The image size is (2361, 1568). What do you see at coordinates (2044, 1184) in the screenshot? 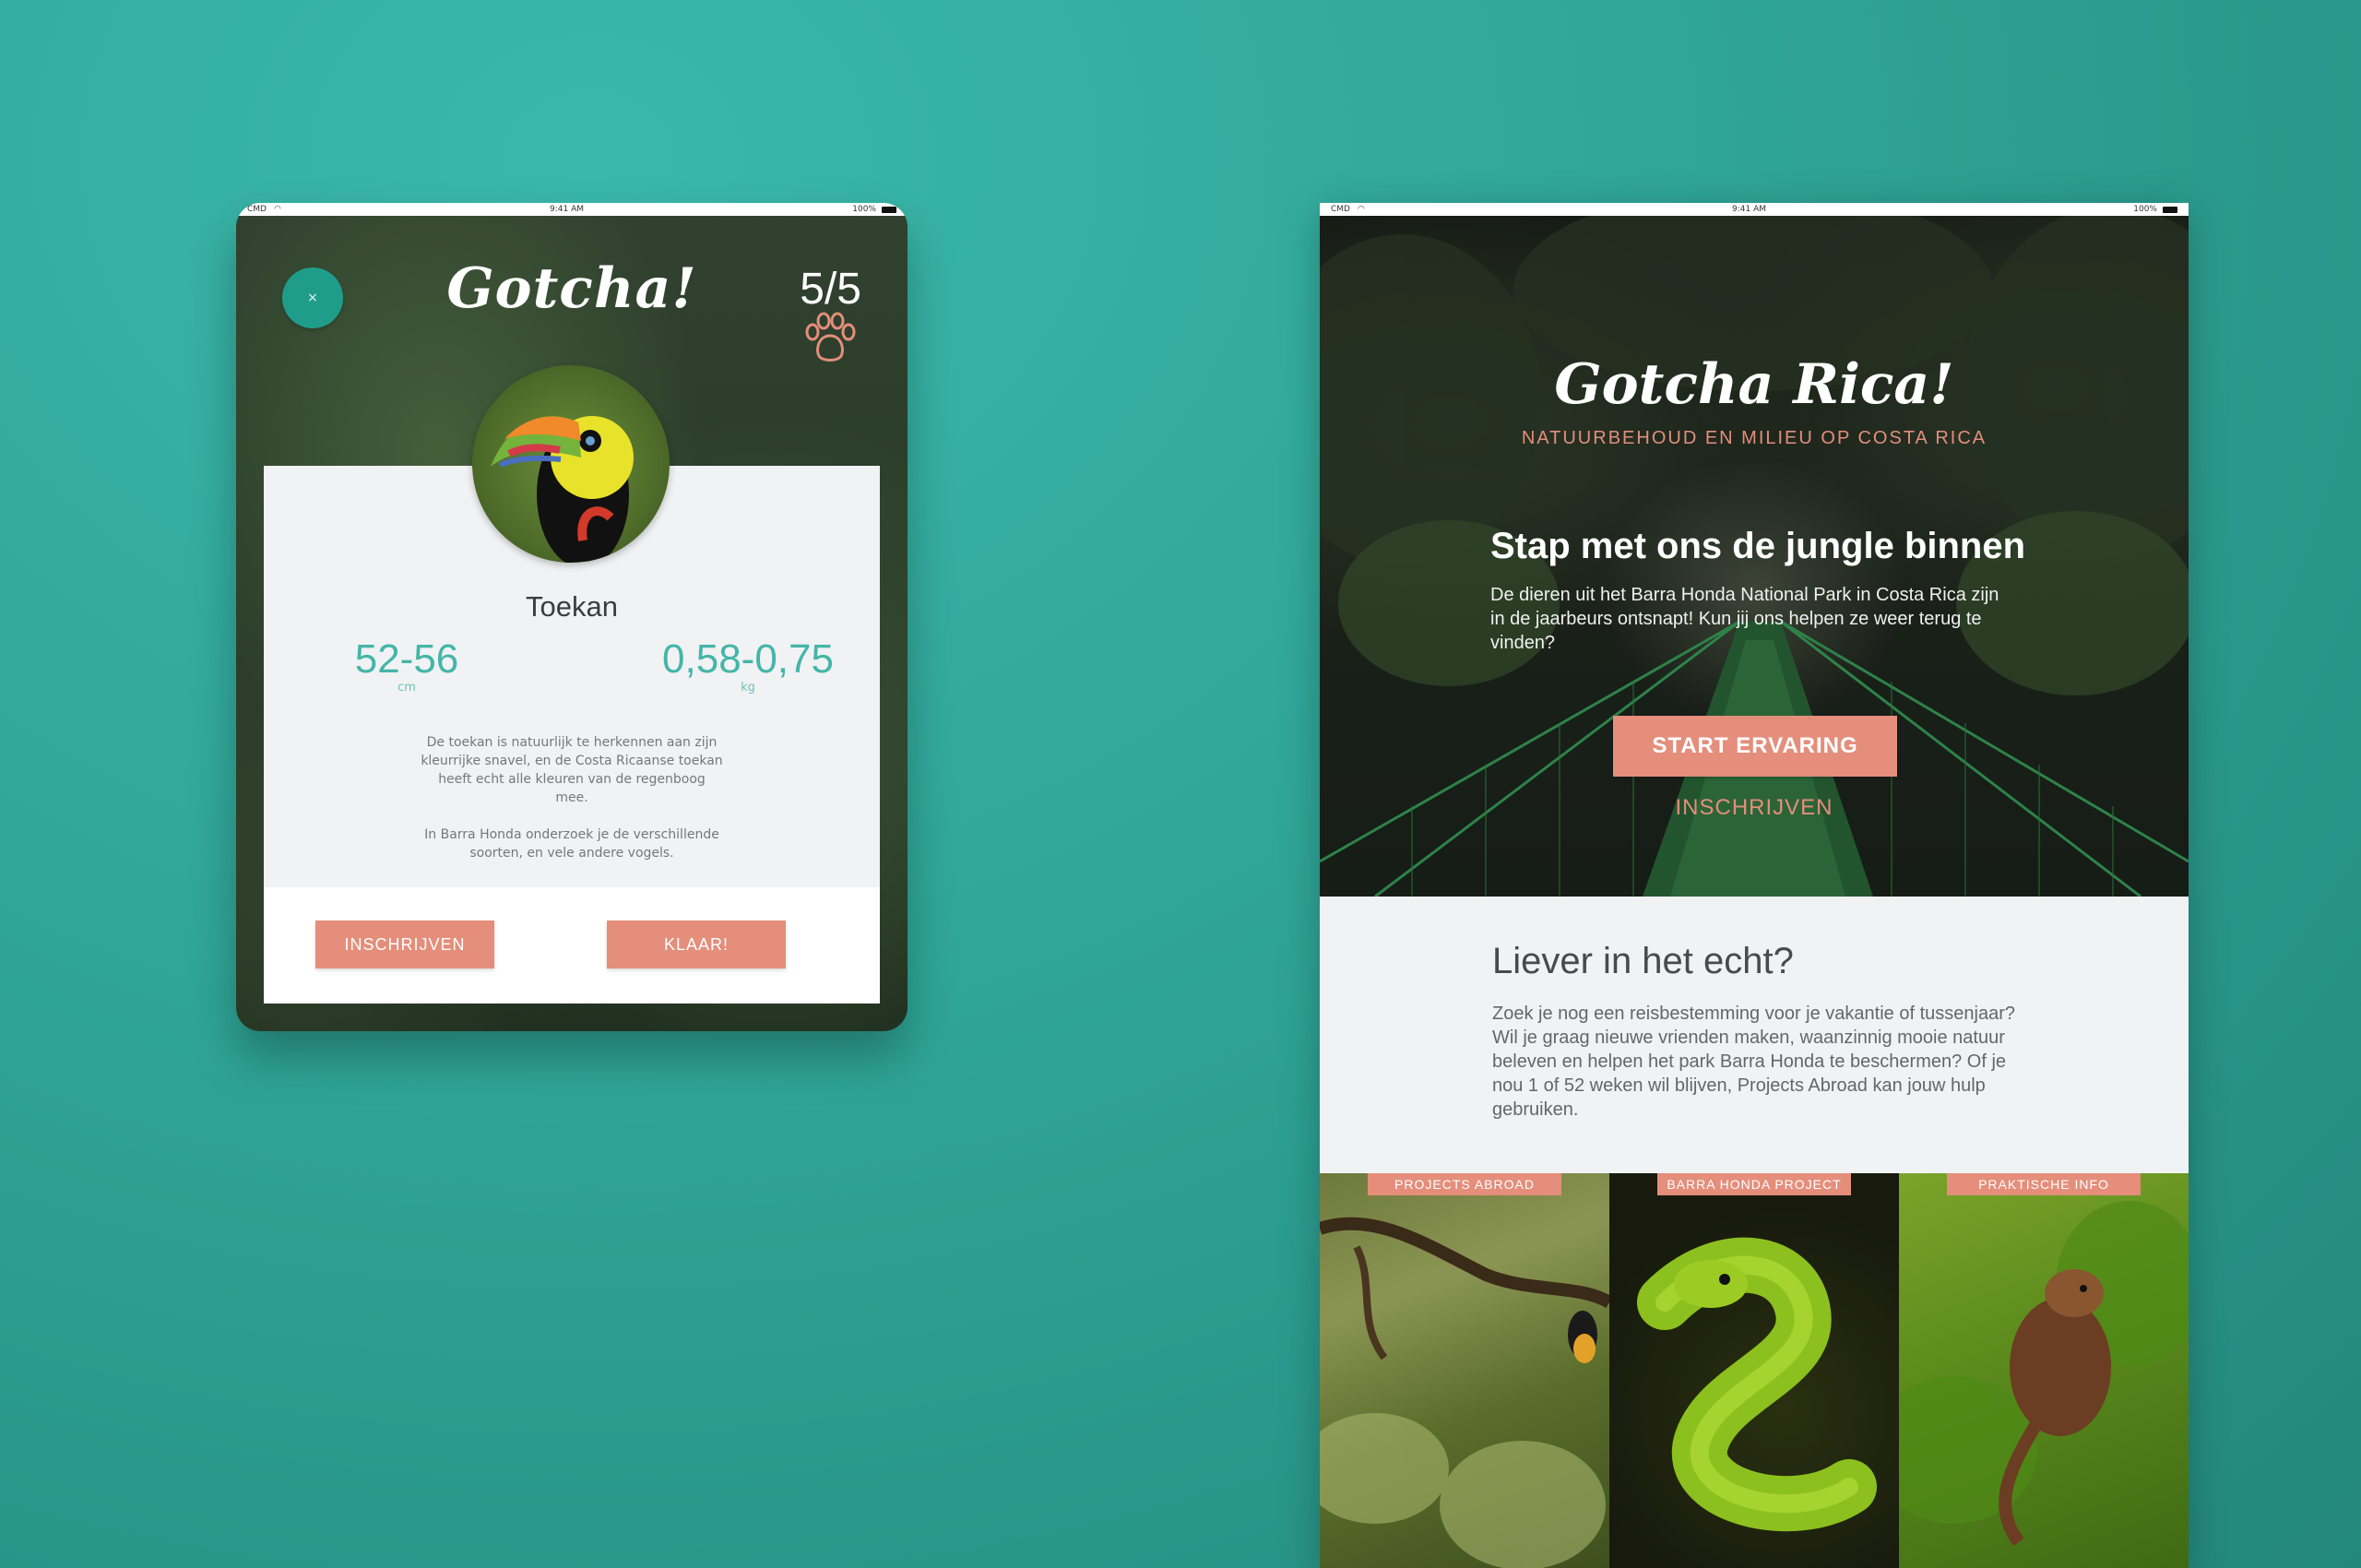
I see `tile-label: PRAKTISCHE INFO` at bounding box center [2044, 1184].